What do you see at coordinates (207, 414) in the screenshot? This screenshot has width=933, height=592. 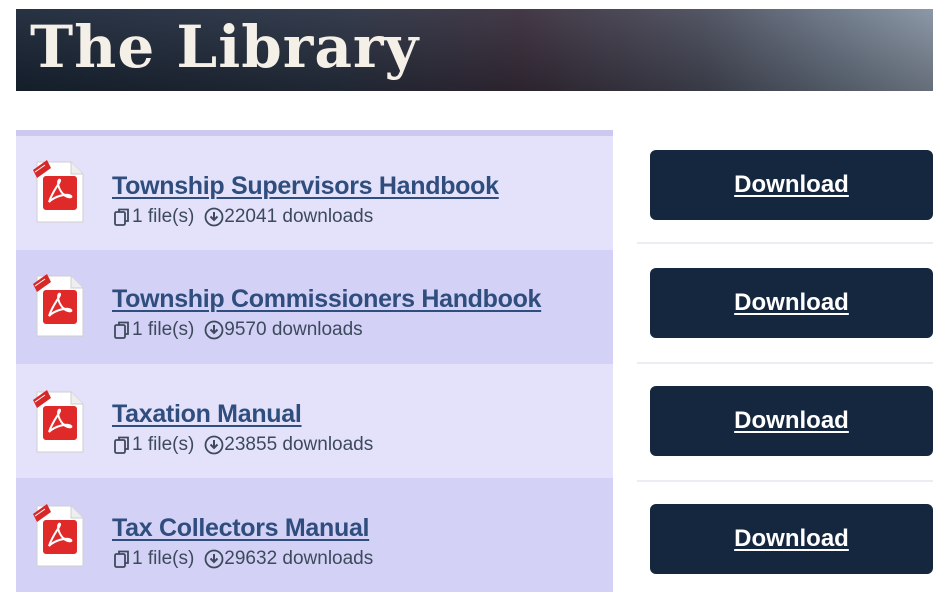 I see `document-title-link: Taxation Manual` at bounding box center [207, 414].